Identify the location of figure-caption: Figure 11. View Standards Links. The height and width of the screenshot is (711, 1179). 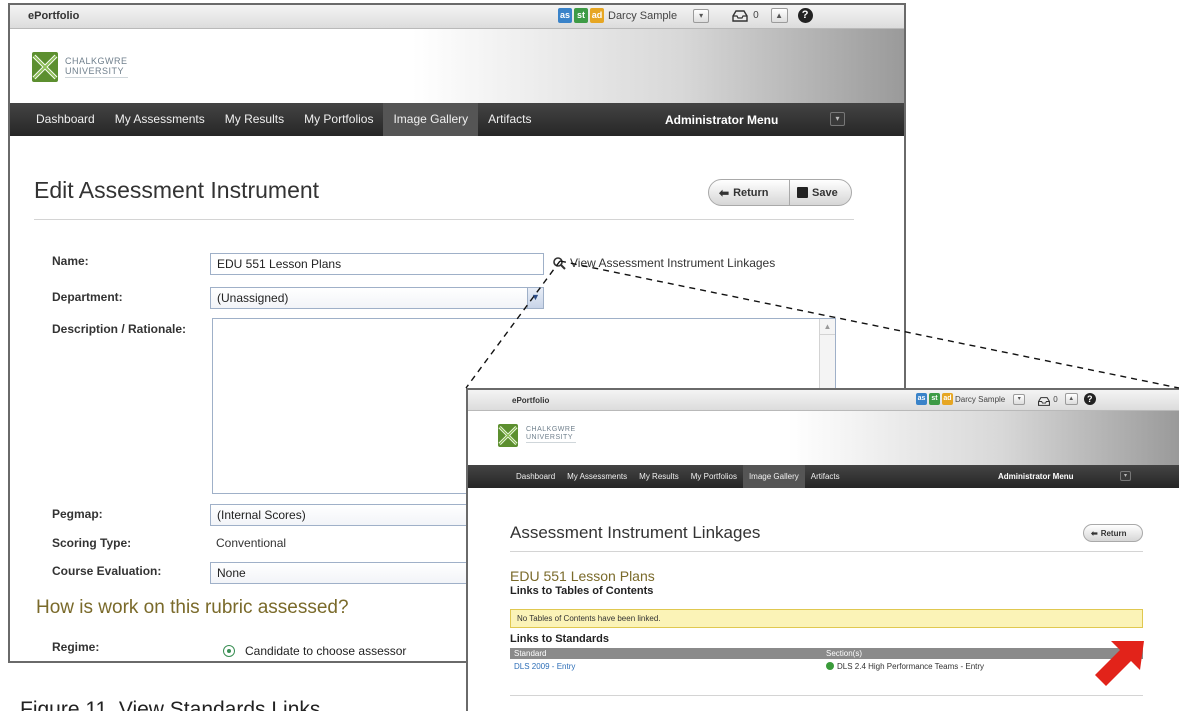
(170, 704).